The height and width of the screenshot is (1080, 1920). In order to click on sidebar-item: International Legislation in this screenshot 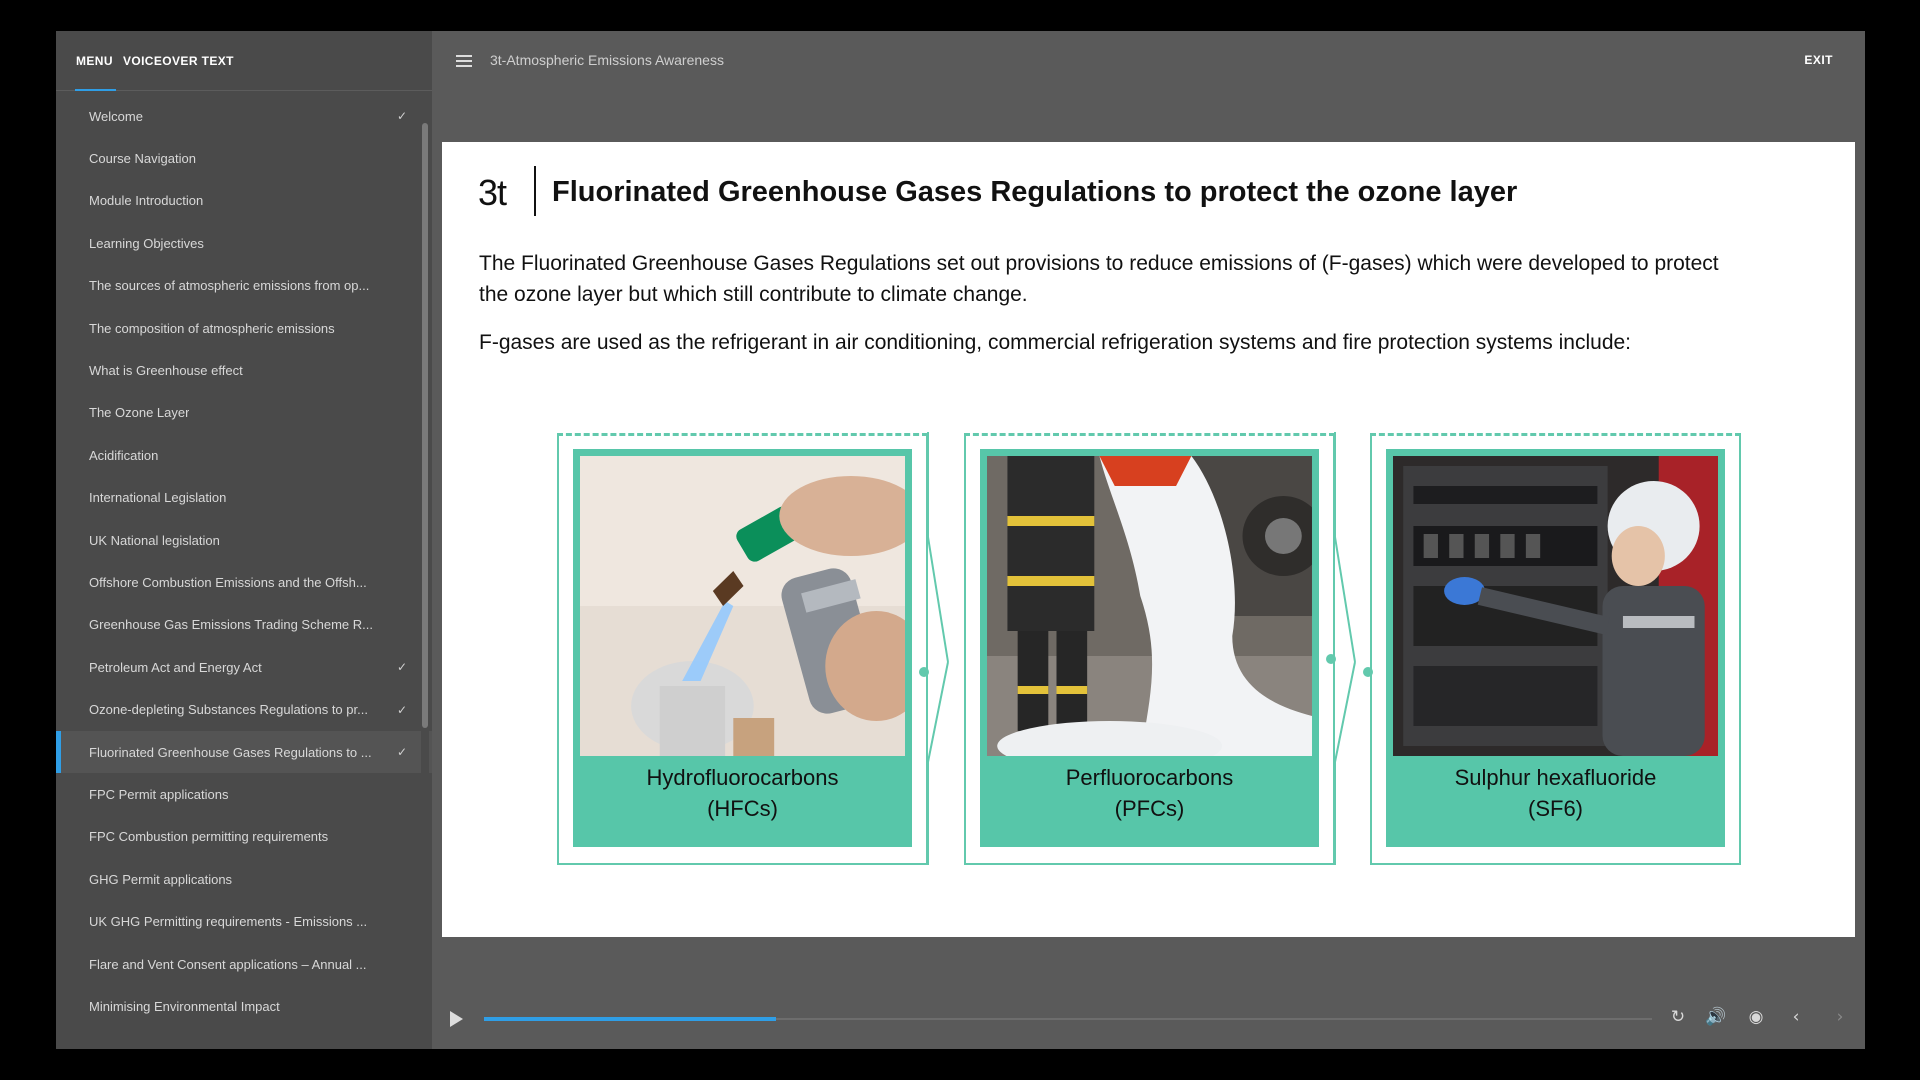, I will do `click(244, 498)`.